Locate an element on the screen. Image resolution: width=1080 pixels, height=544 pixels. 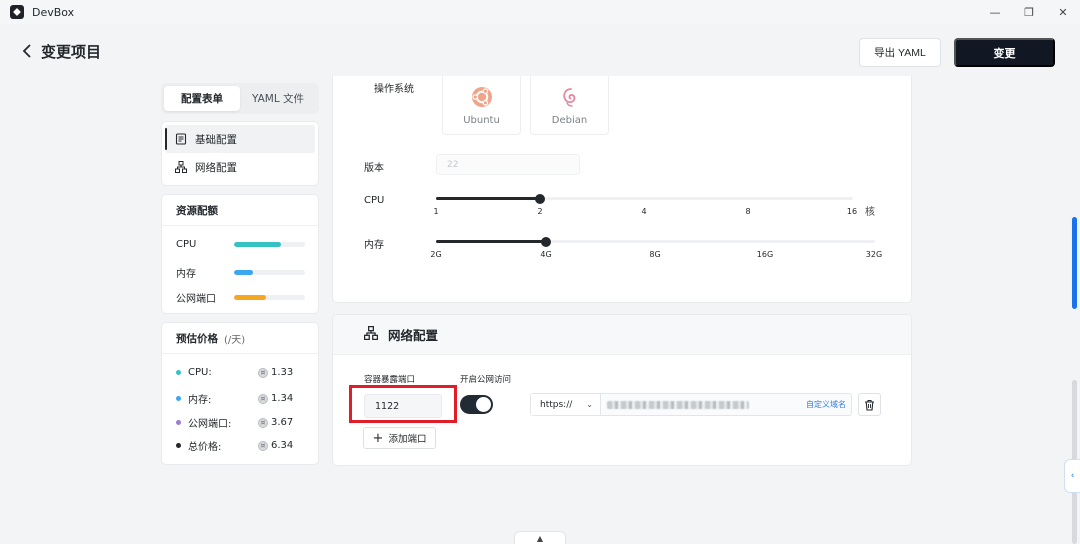
caret-up-icon: ▲ is located at coordinates (540, 538).